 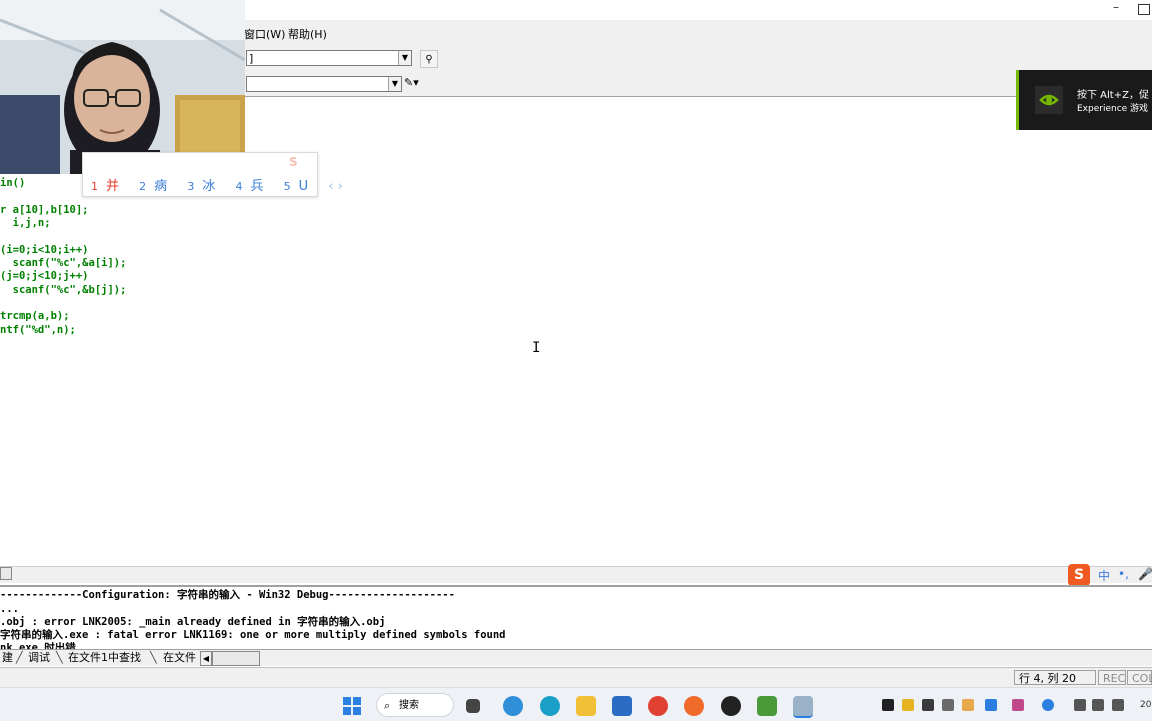 What do you see at coordinates (991, 705) in the screenshot?
I see `microphone-tray-icon` at bounding box center [991, 705].